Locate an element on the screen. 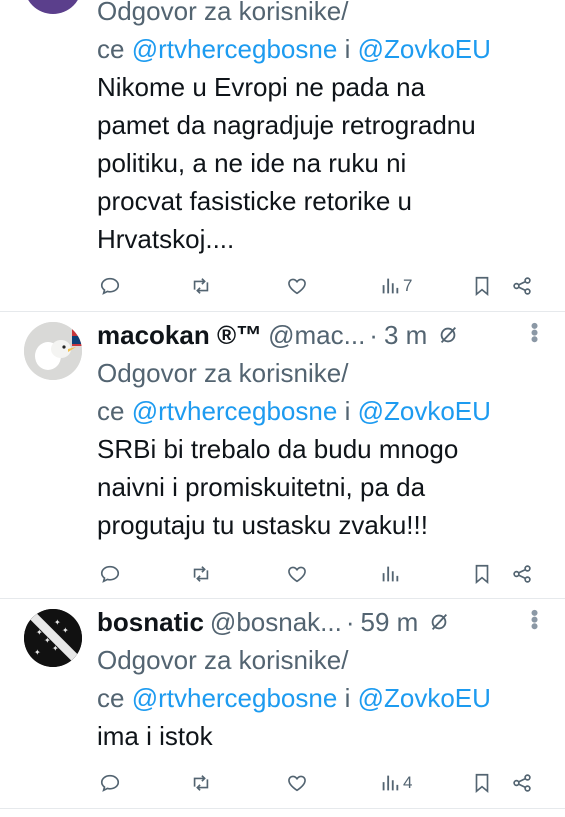 This screenshot has height=817, width=565. views-count: 4 is located at coordinates (408, 782).